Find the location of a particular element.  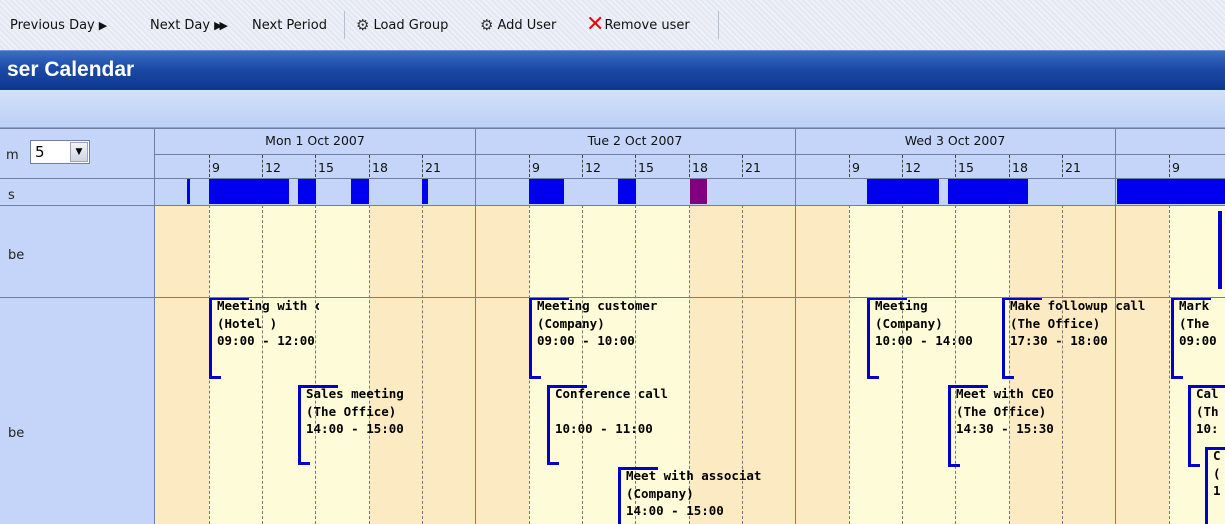

event-time: 09:00 - 12:00 is located at coordinates (266, 340).